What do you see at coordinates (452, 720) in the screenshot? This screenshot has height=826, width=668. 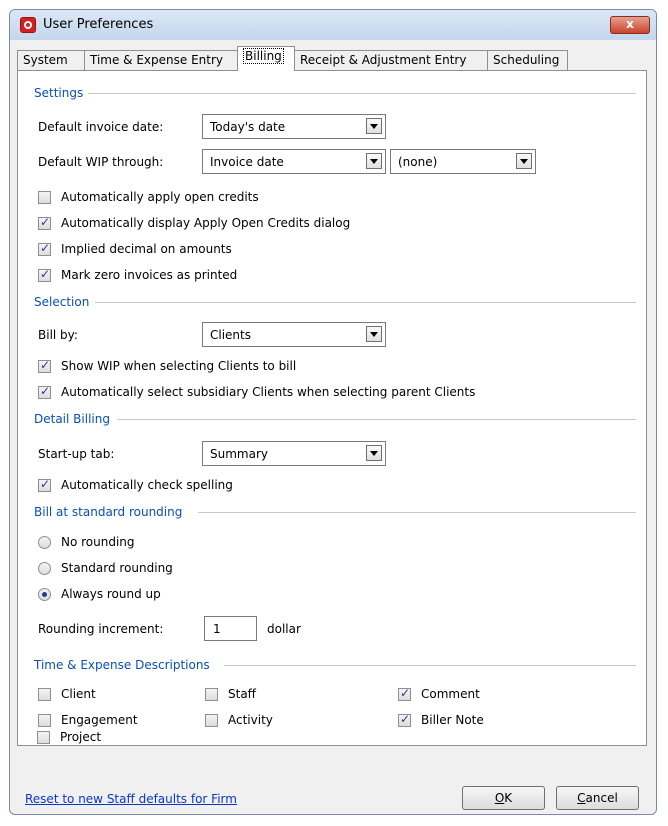 I see `desc-biller-note-label: Biller Note` at bounding box center [452, 720].